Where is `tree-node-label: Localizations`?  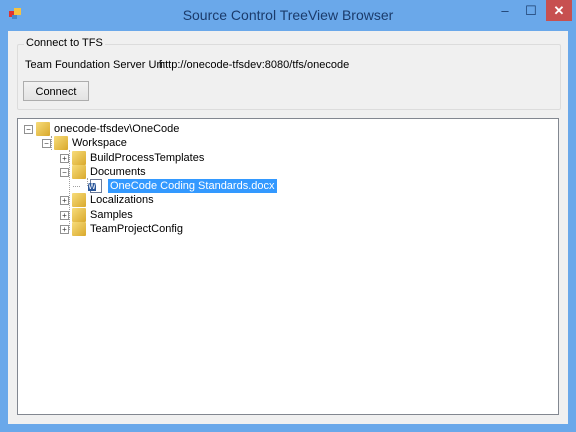 tree-node-label: Localizations is located at coordinates (122, 200).